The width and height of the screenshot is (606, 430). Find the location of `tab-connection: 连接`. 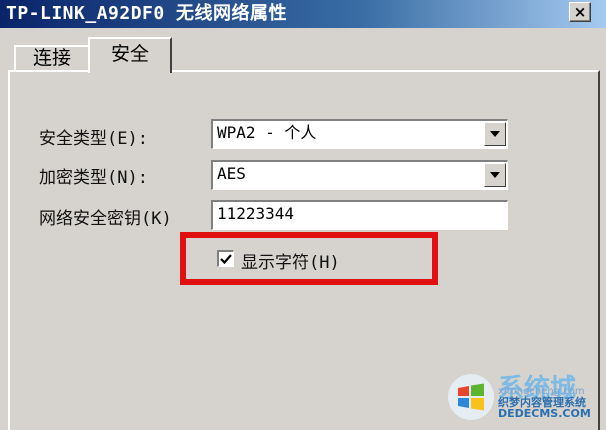

tab-connection: 连接 is located at coordinates (52, 58).